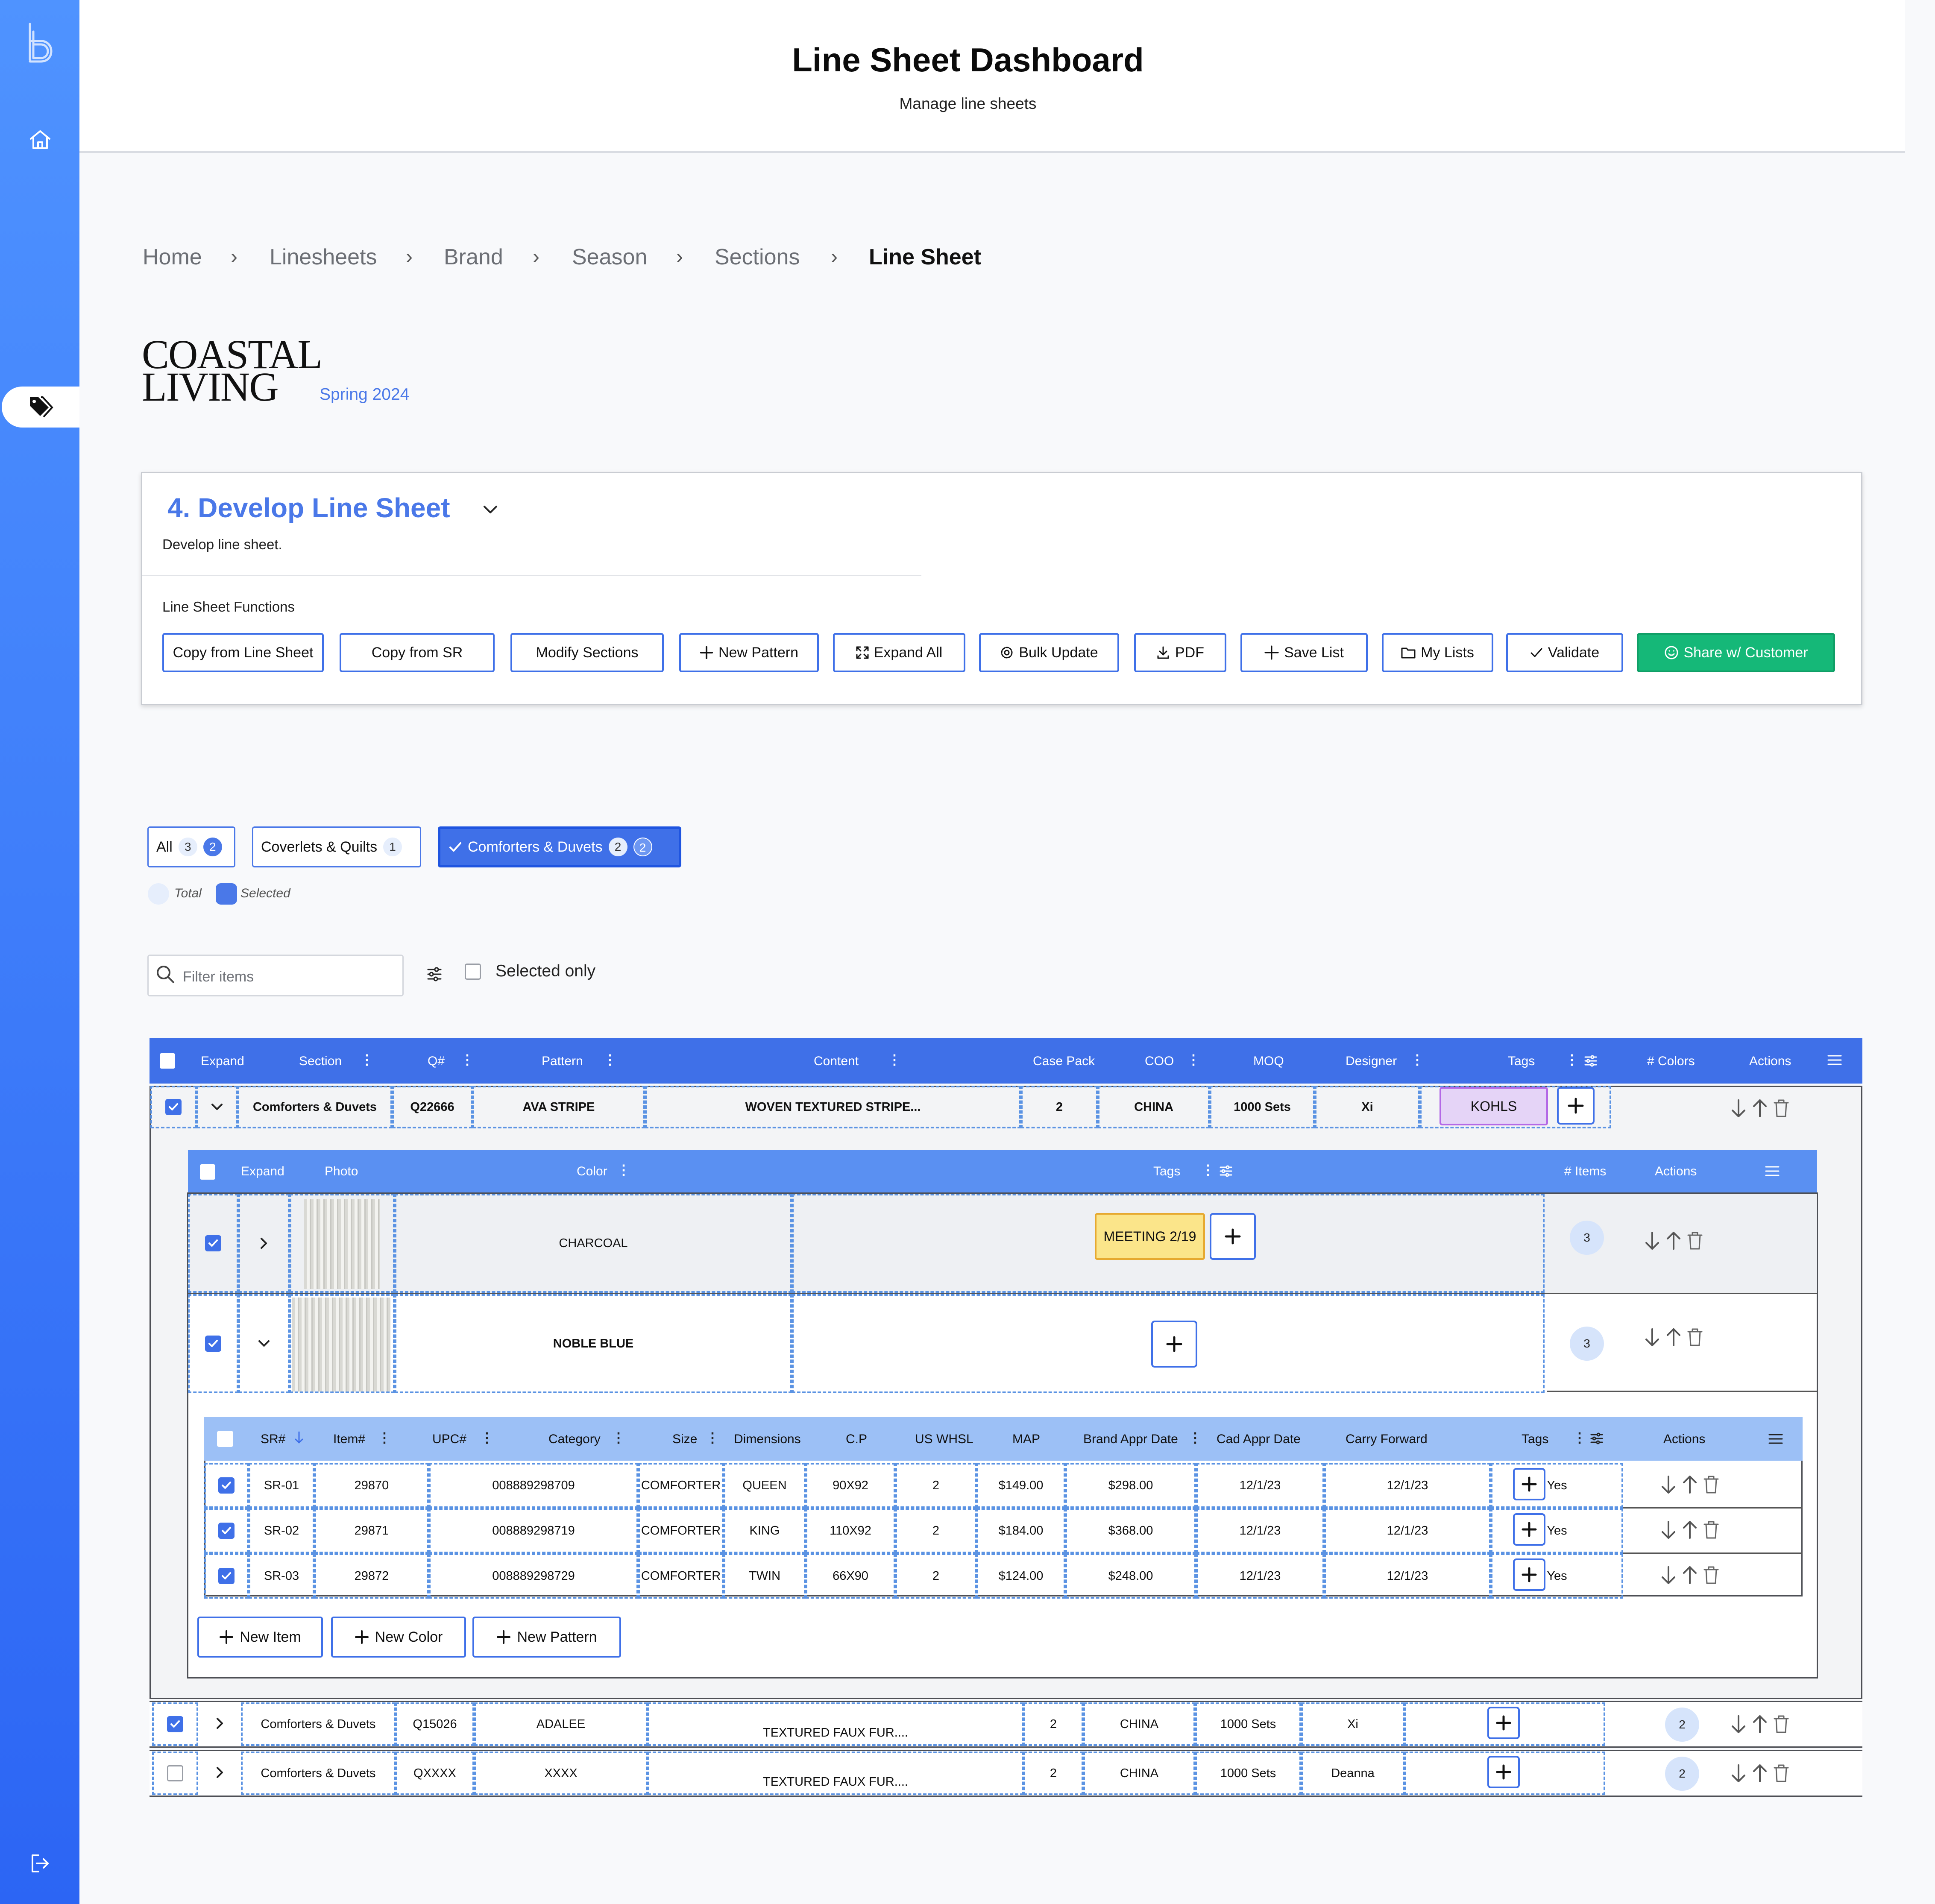 The image size is (1935, 1904). What do you see at coordinates (559, 846) in the screenshot?
I see `filter-chip-comforters-duvets: Comforters & Duvets 2 2` at bounding box center [559, 846].